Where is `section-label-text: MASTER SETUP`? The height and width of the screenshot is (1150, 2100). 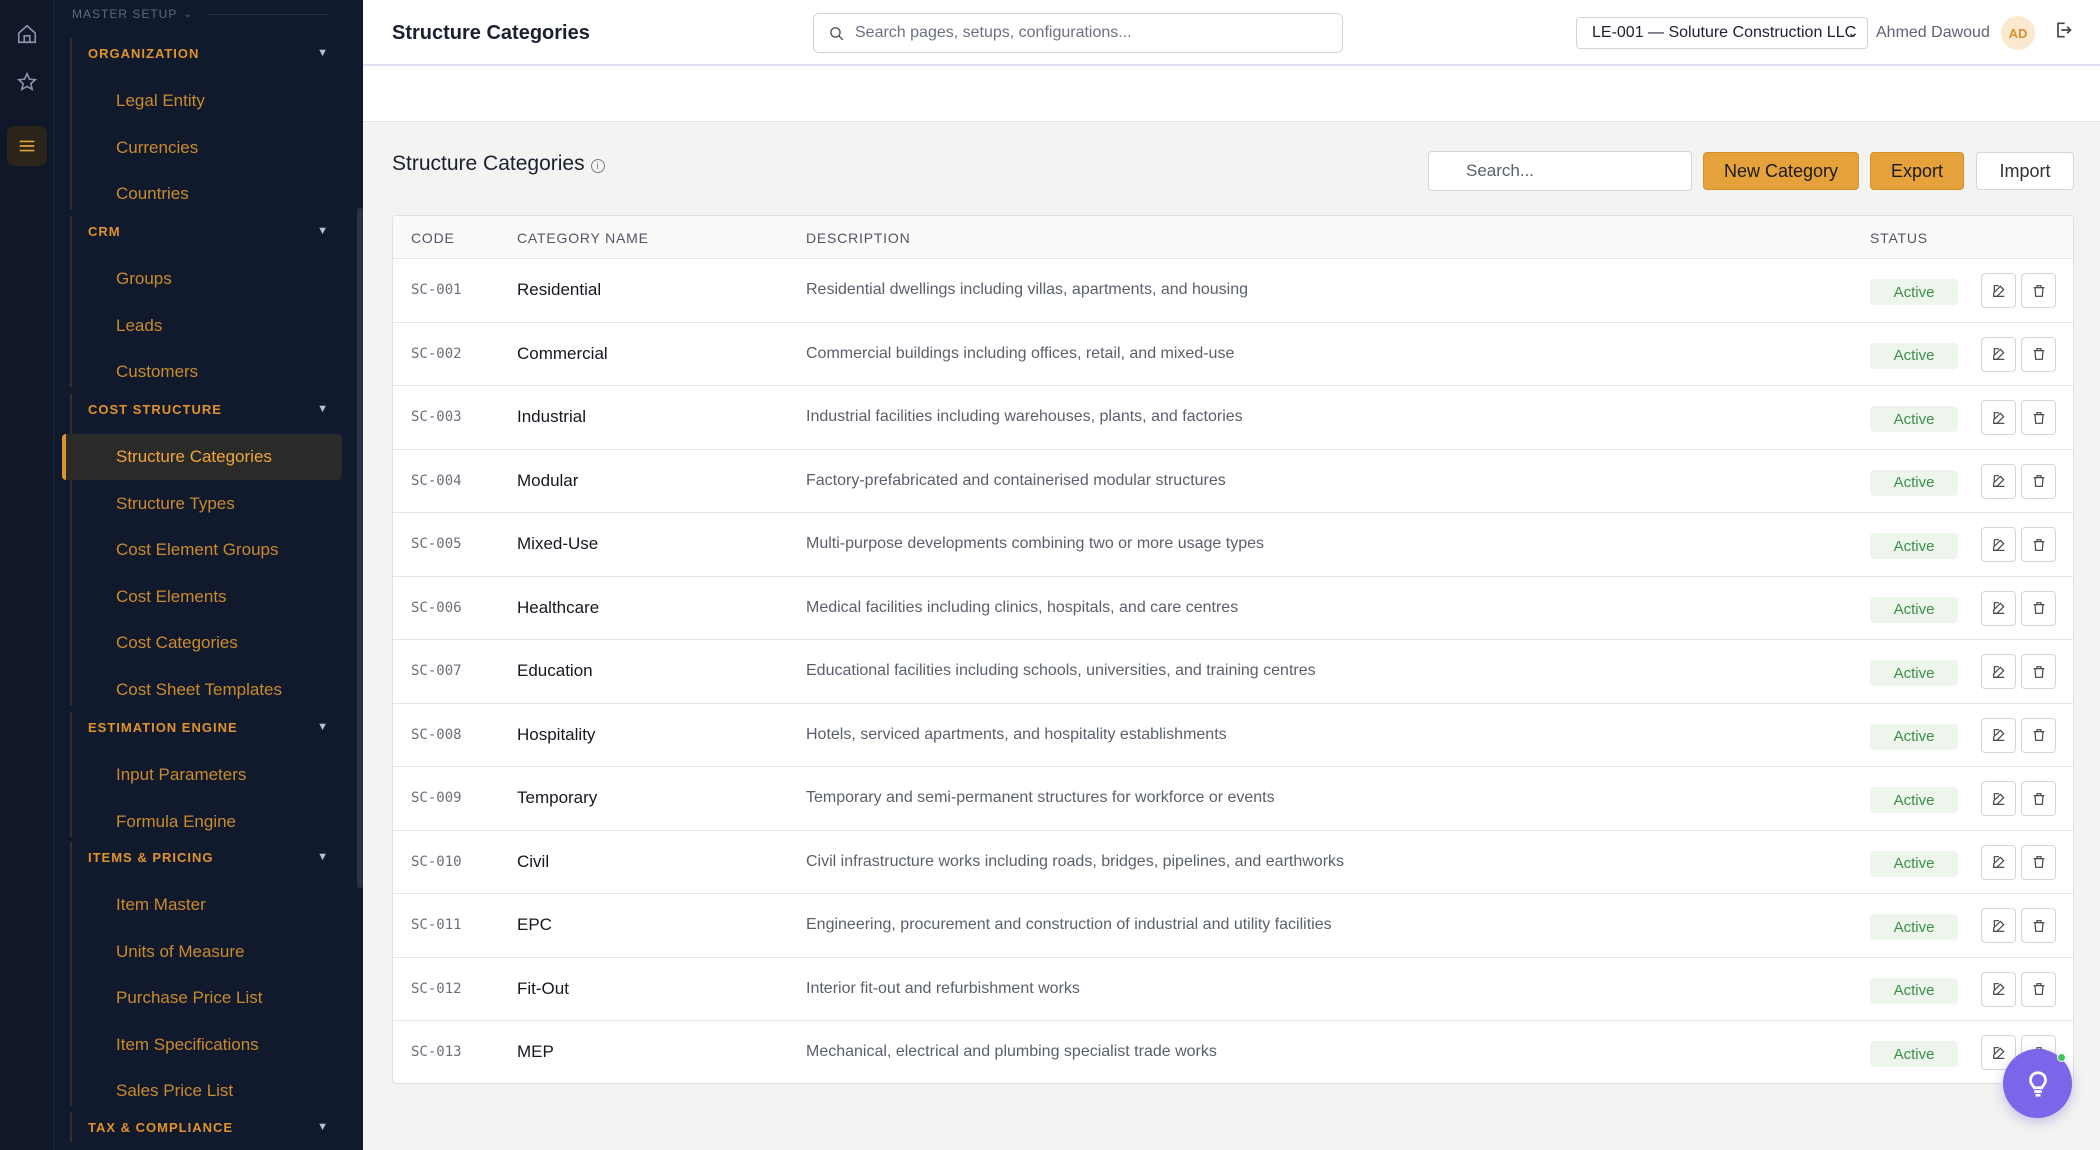
section-label-text: MASTER SETUP is located at coordinates (125, 14).